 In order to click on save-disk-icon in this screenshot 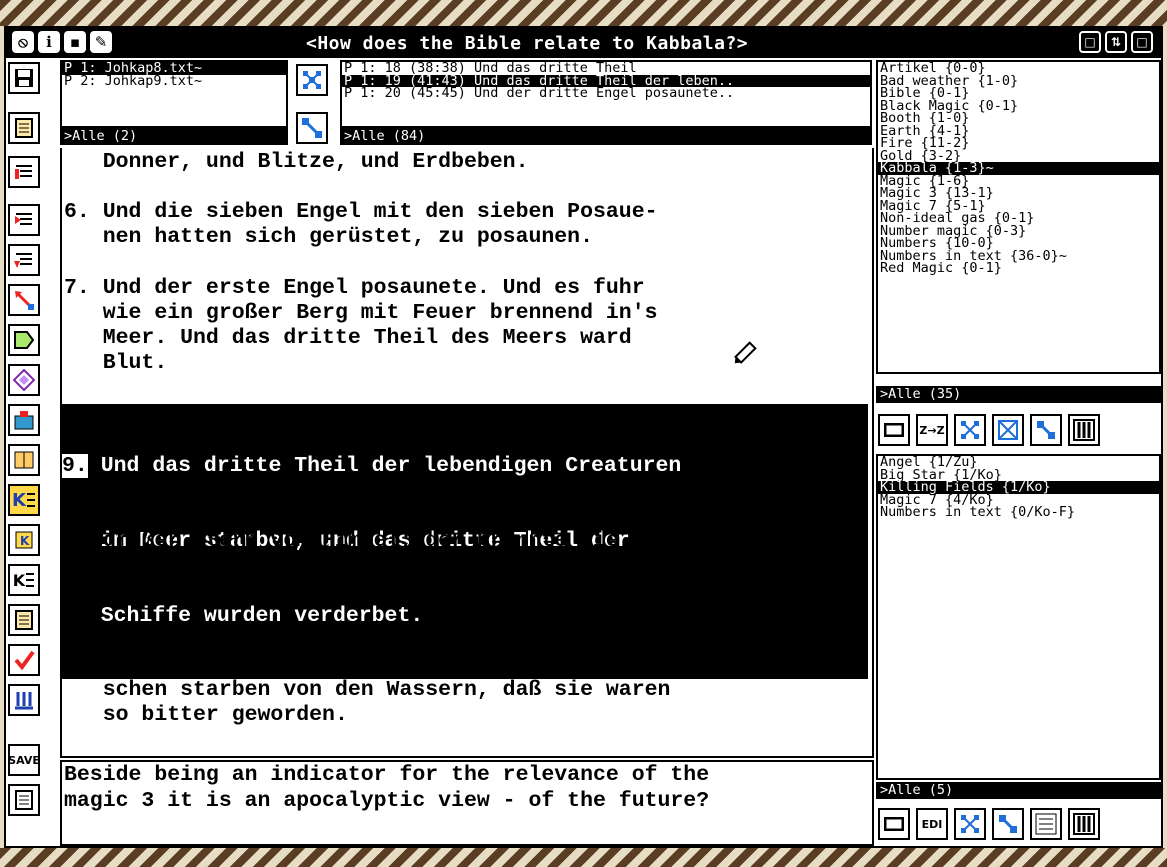, I will do `click(24, 78)`.